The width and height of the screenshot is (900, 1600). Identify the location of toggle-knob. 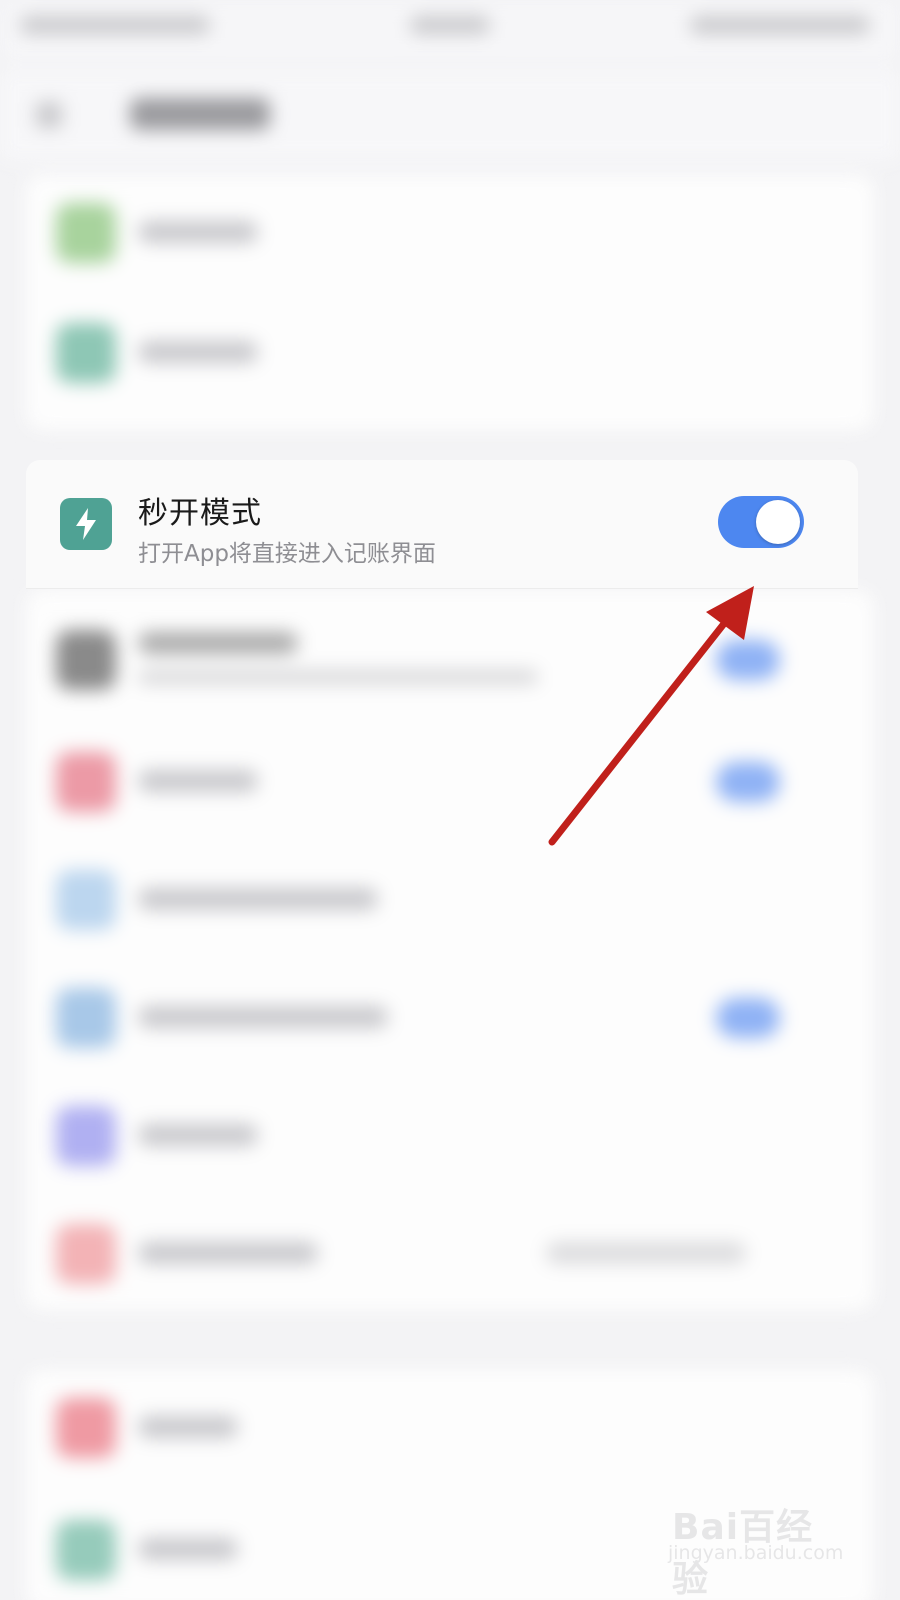
(778, 522).